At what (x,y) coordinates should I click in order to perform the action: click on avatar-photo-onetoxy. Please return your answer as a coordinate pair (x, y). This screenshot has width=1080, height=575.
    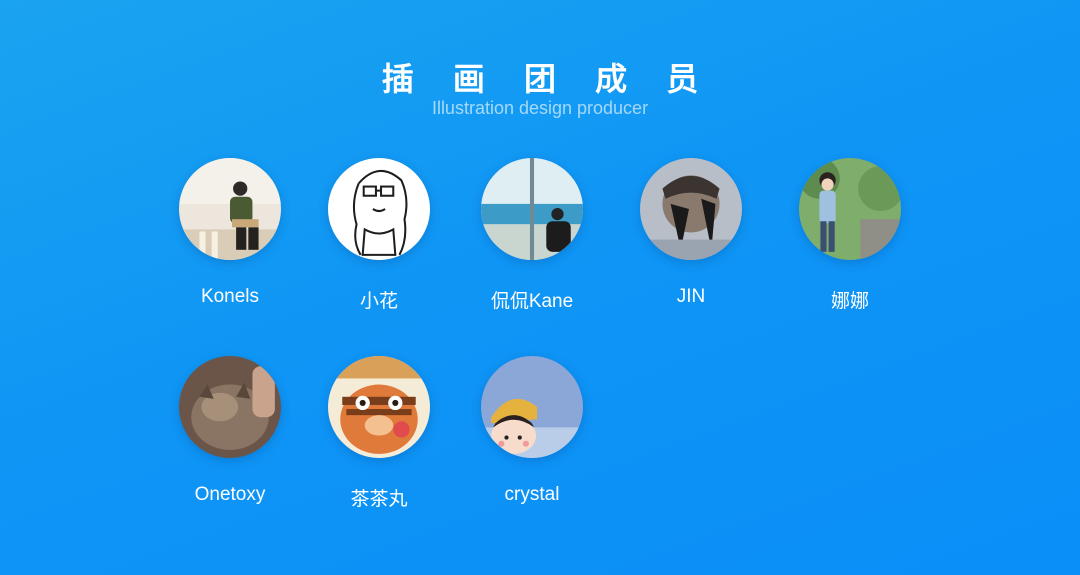
    Looking at the image, I should click on (230, 407).